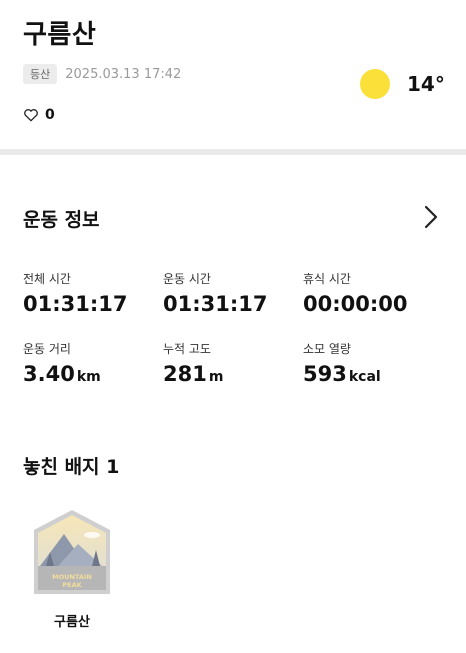 The height and width of the screenshot is (653, 466). Describe the element at coordinates (40, 74) in the screenshot. I see `category-badge: 등산` at that location.